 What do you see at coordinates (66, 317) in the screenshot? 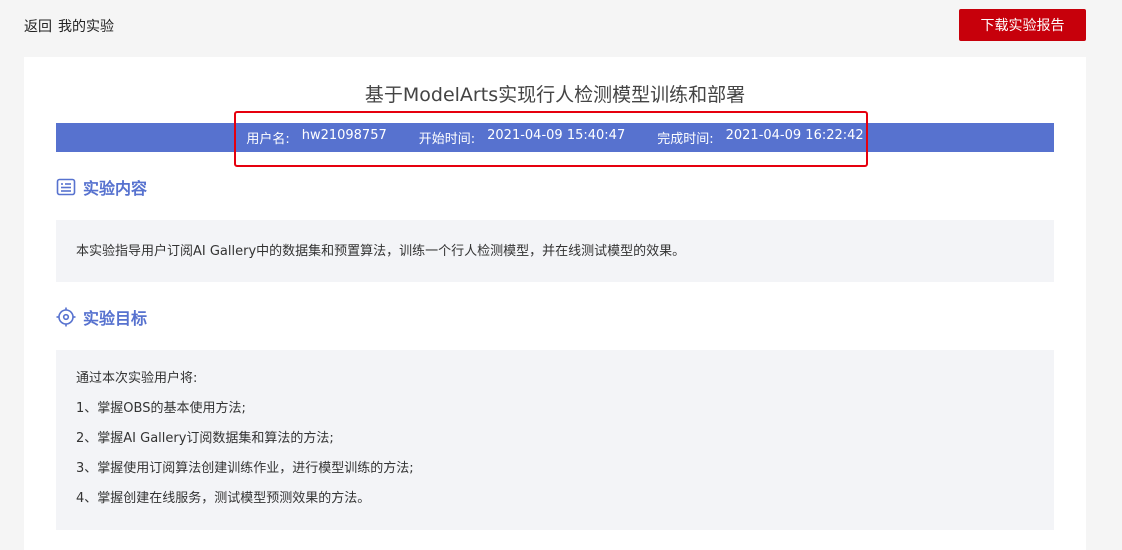
I see `target-icon` at bounding box center [66, 317].